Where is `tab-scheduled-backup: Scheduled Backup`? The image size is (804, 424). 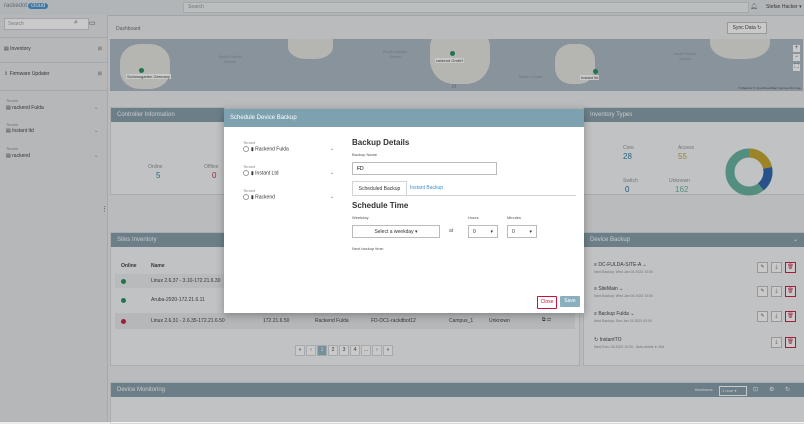
tab-scheduled-backup: Scheduled Backup is located at coordinates (379, 188).